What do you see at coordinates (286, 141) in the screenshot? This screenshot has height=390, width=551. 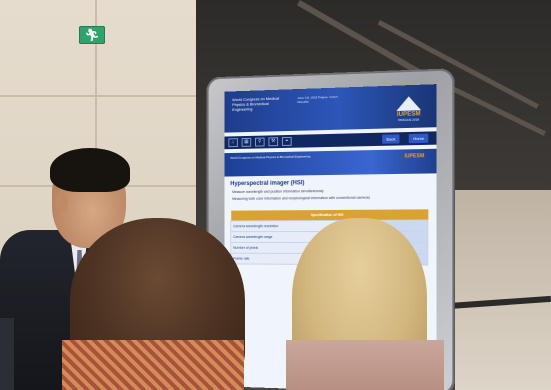 I see `pin-icon: ⌖` at bounding box center [286, 141].